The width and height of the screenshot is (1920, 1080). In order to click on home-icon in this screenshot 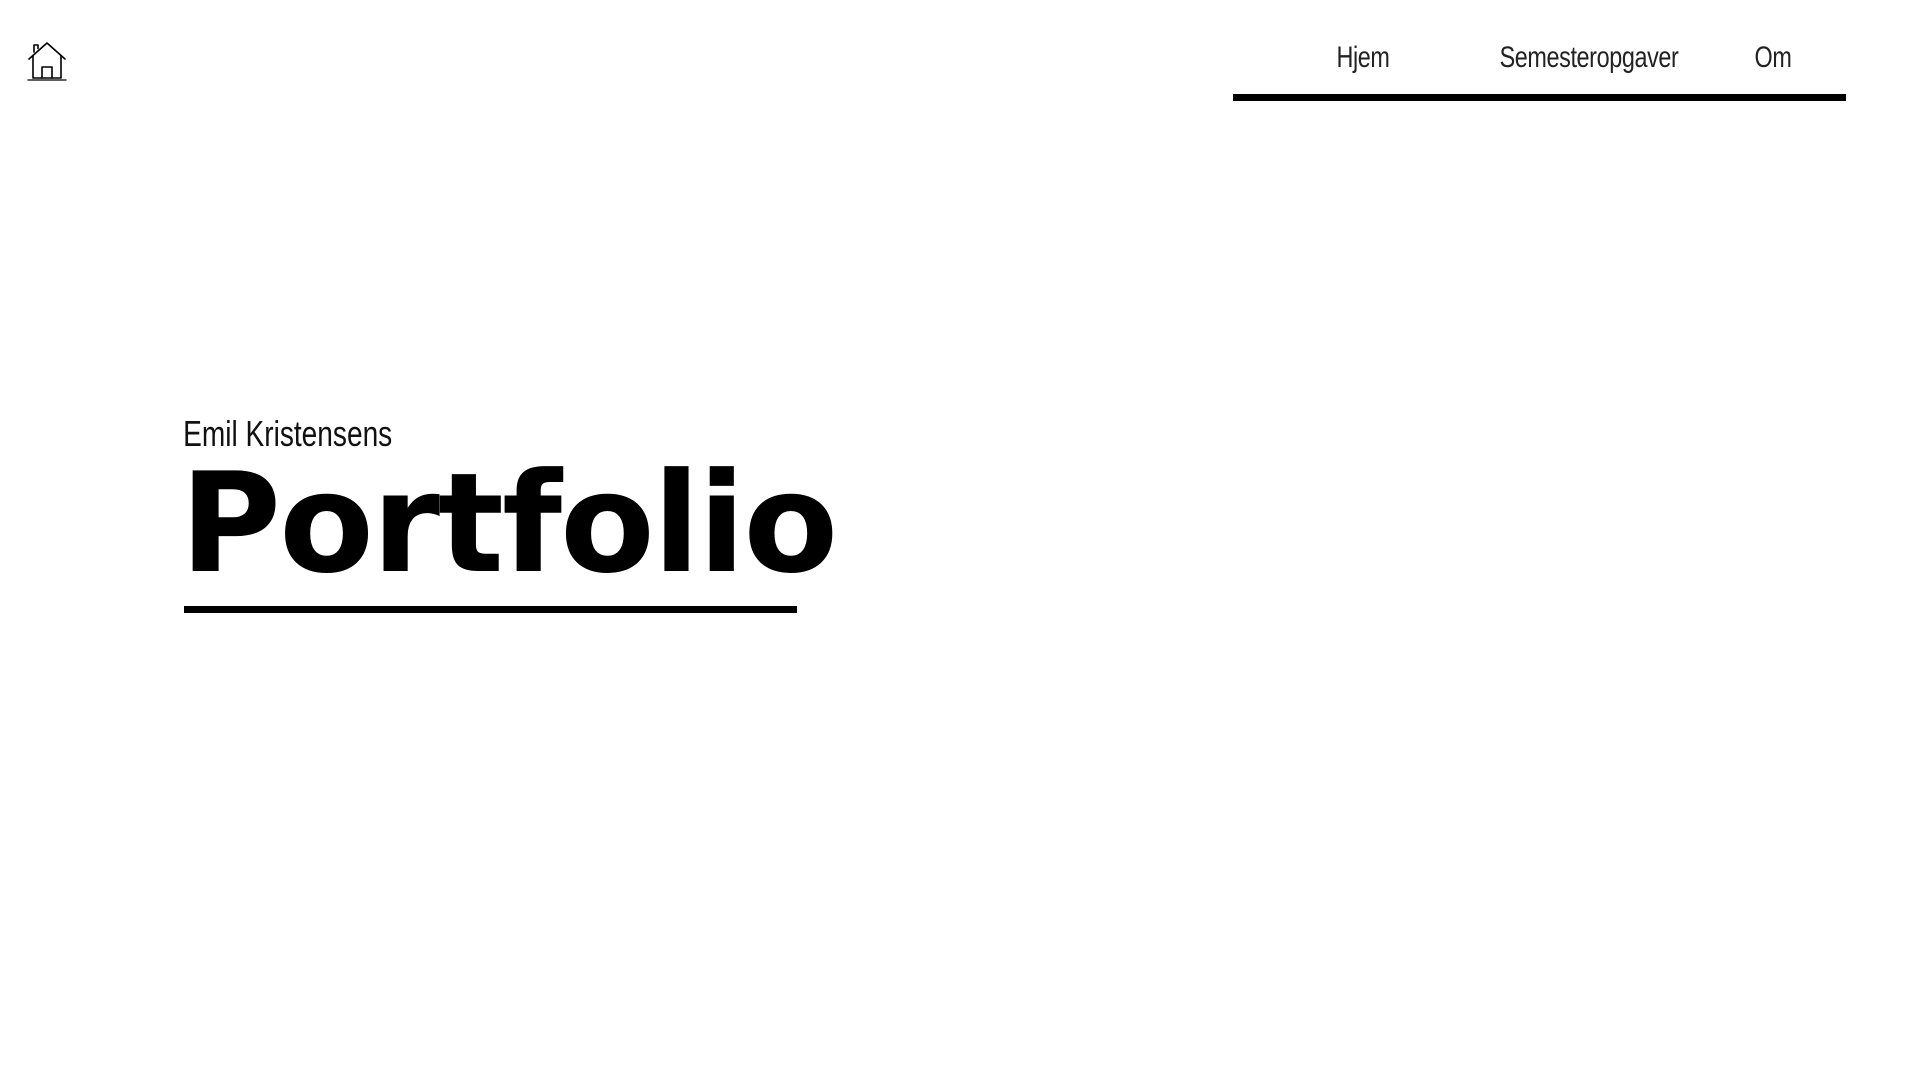, I will do `click(47, 60)`.